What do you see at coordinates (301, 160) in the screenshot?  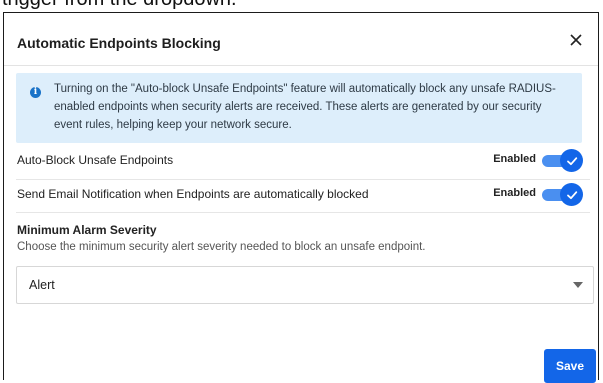 I see `setting-row-auto-block: Auto-Block Unsafe Endpoints Enabled` at bounding box center [301, 160].